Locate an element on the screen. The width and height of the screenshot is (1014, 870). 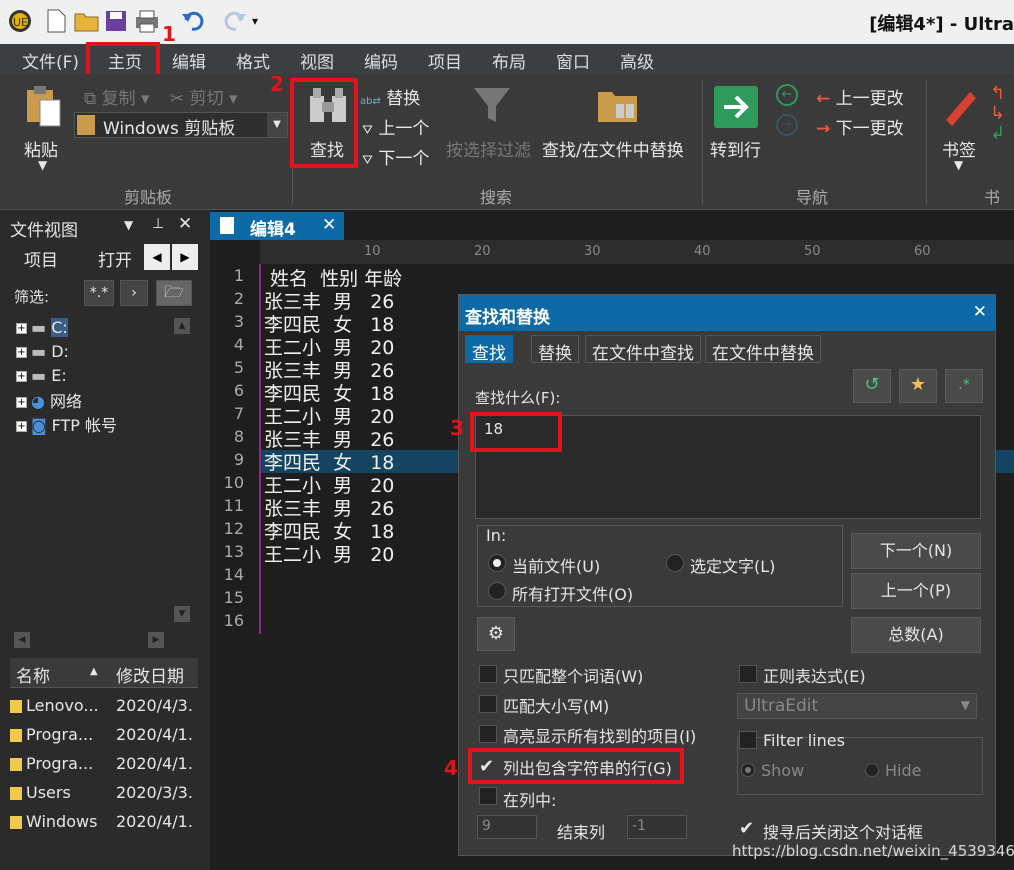
tab-scroll-right-icon: ▶ is located at coordinates (185, 257).